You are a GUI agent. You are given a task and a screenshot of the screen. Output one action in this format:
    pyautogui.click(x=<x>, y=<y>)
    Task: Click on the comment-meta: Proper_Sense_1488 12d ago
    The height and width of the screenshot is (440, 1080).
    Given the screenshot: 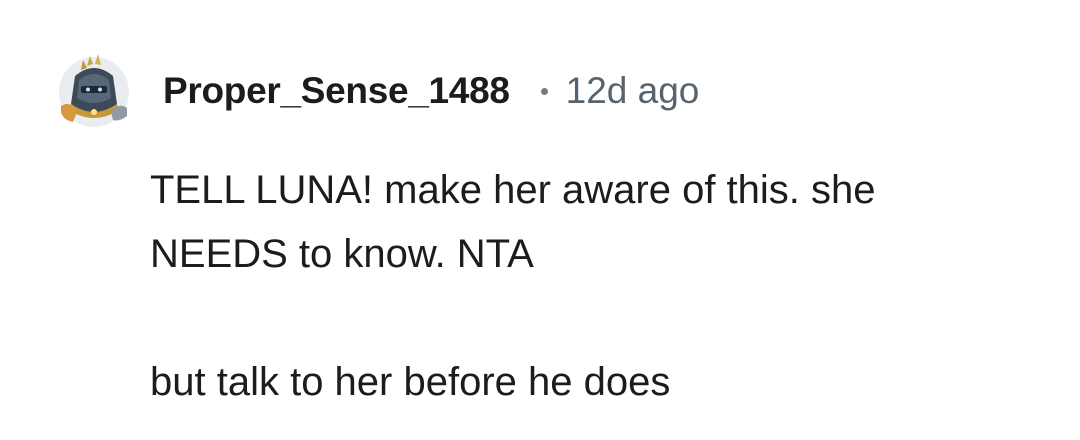 What is the action you would take?
    pyautogui.click(x=431, y=91)
    